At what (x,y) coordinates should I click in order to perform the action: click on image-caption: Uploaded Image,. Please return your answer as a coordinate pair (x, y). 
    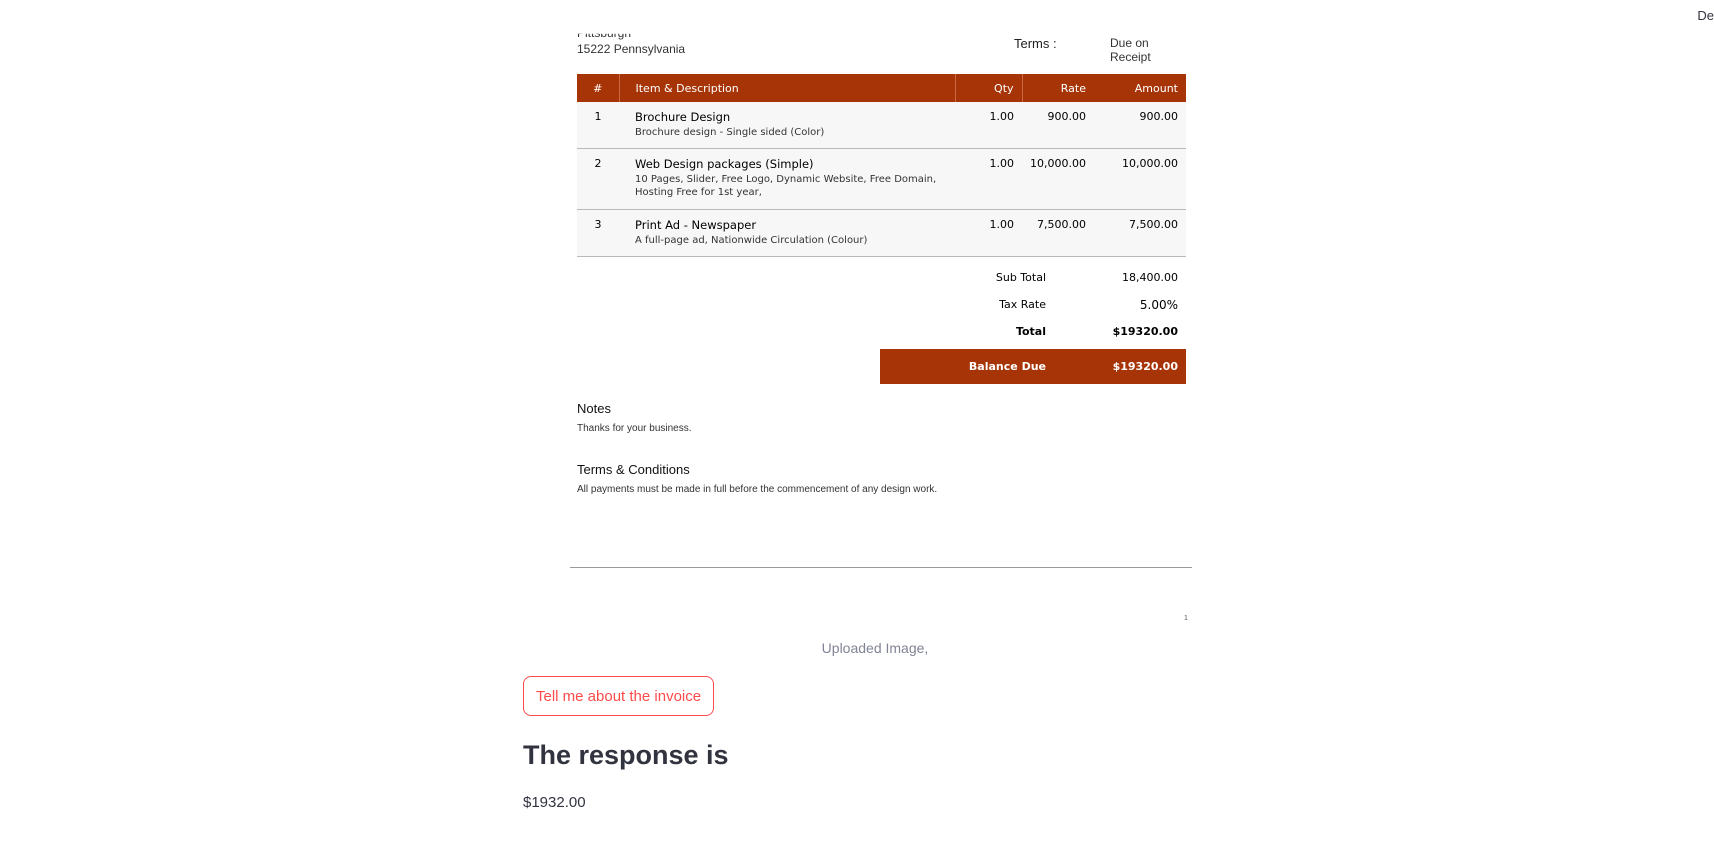
    Looking at the image, I should click on (875, 648).